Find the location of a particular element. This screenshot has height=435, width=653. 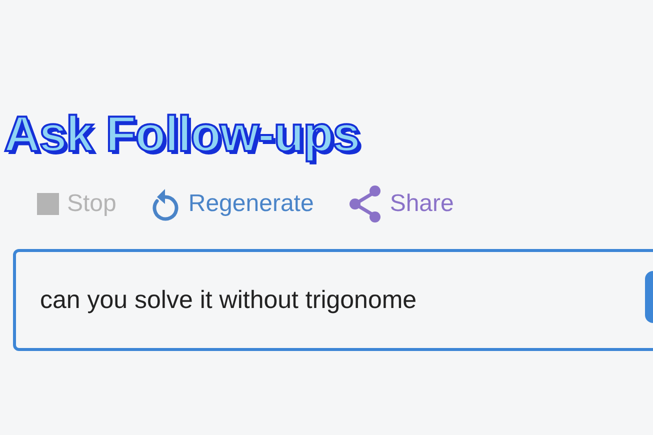

regenerate-button: Regenerate is located at coordinates (232, 204).